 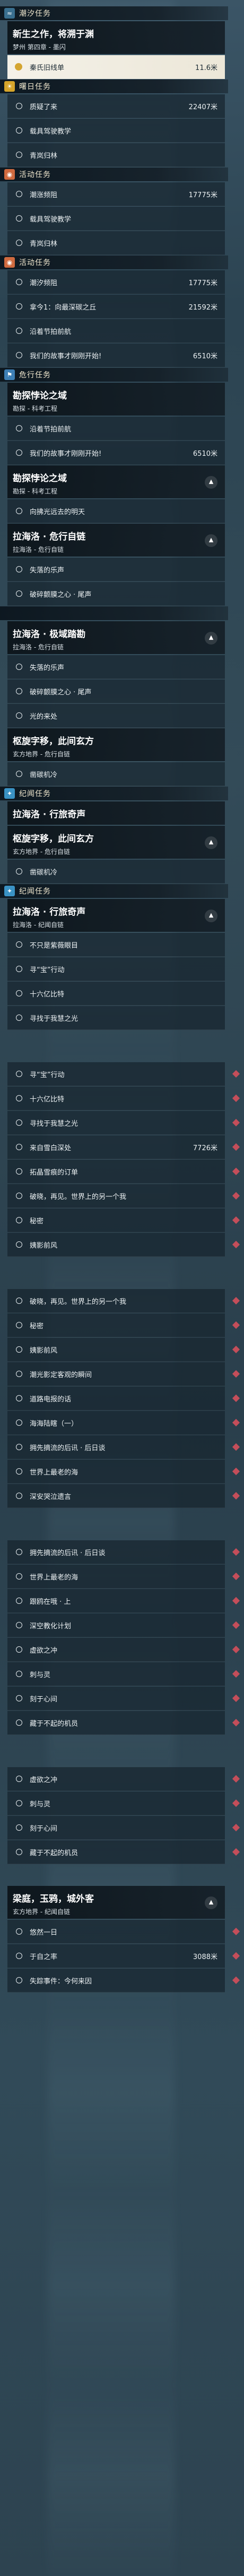 What do you see at coordinates (44, 156) in the screenshot?
I see `quest-name: 青岚归林` at bounding box center [44, 156].